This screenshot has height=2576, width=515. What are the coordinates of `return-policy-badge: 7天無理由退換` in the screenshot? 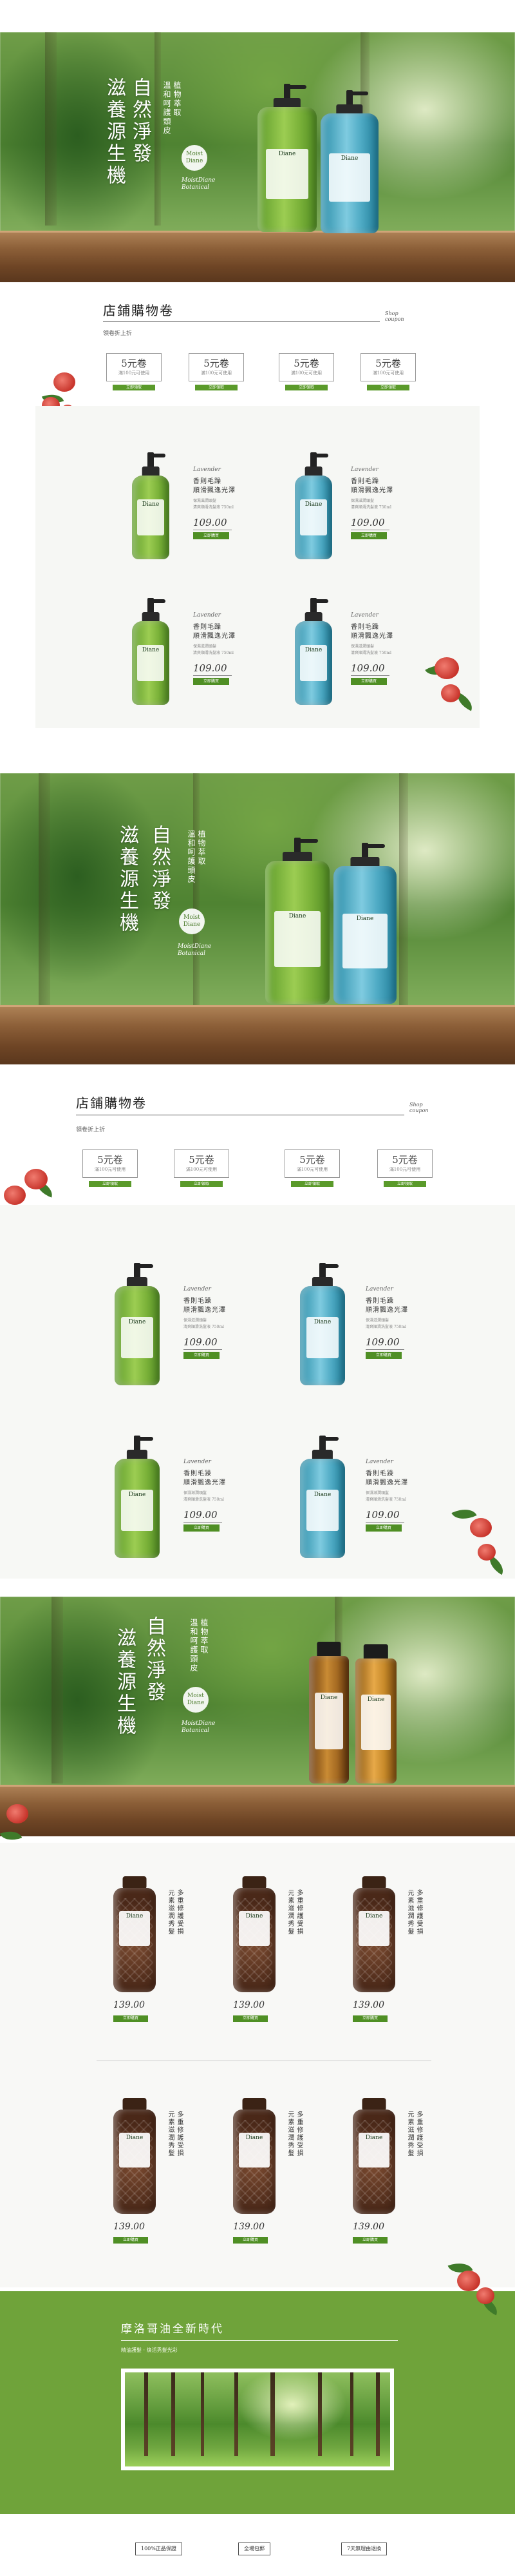 It's located at (364, 2548).